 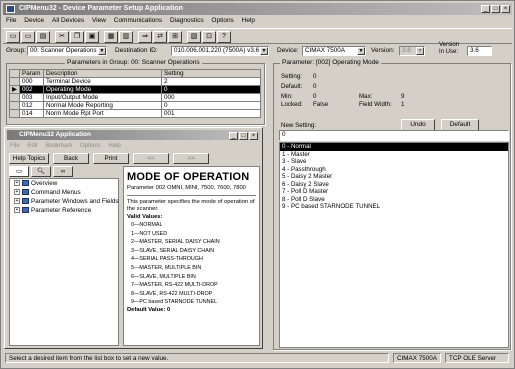 I want to click on menu-help: Help, so click(x=248, y=20).